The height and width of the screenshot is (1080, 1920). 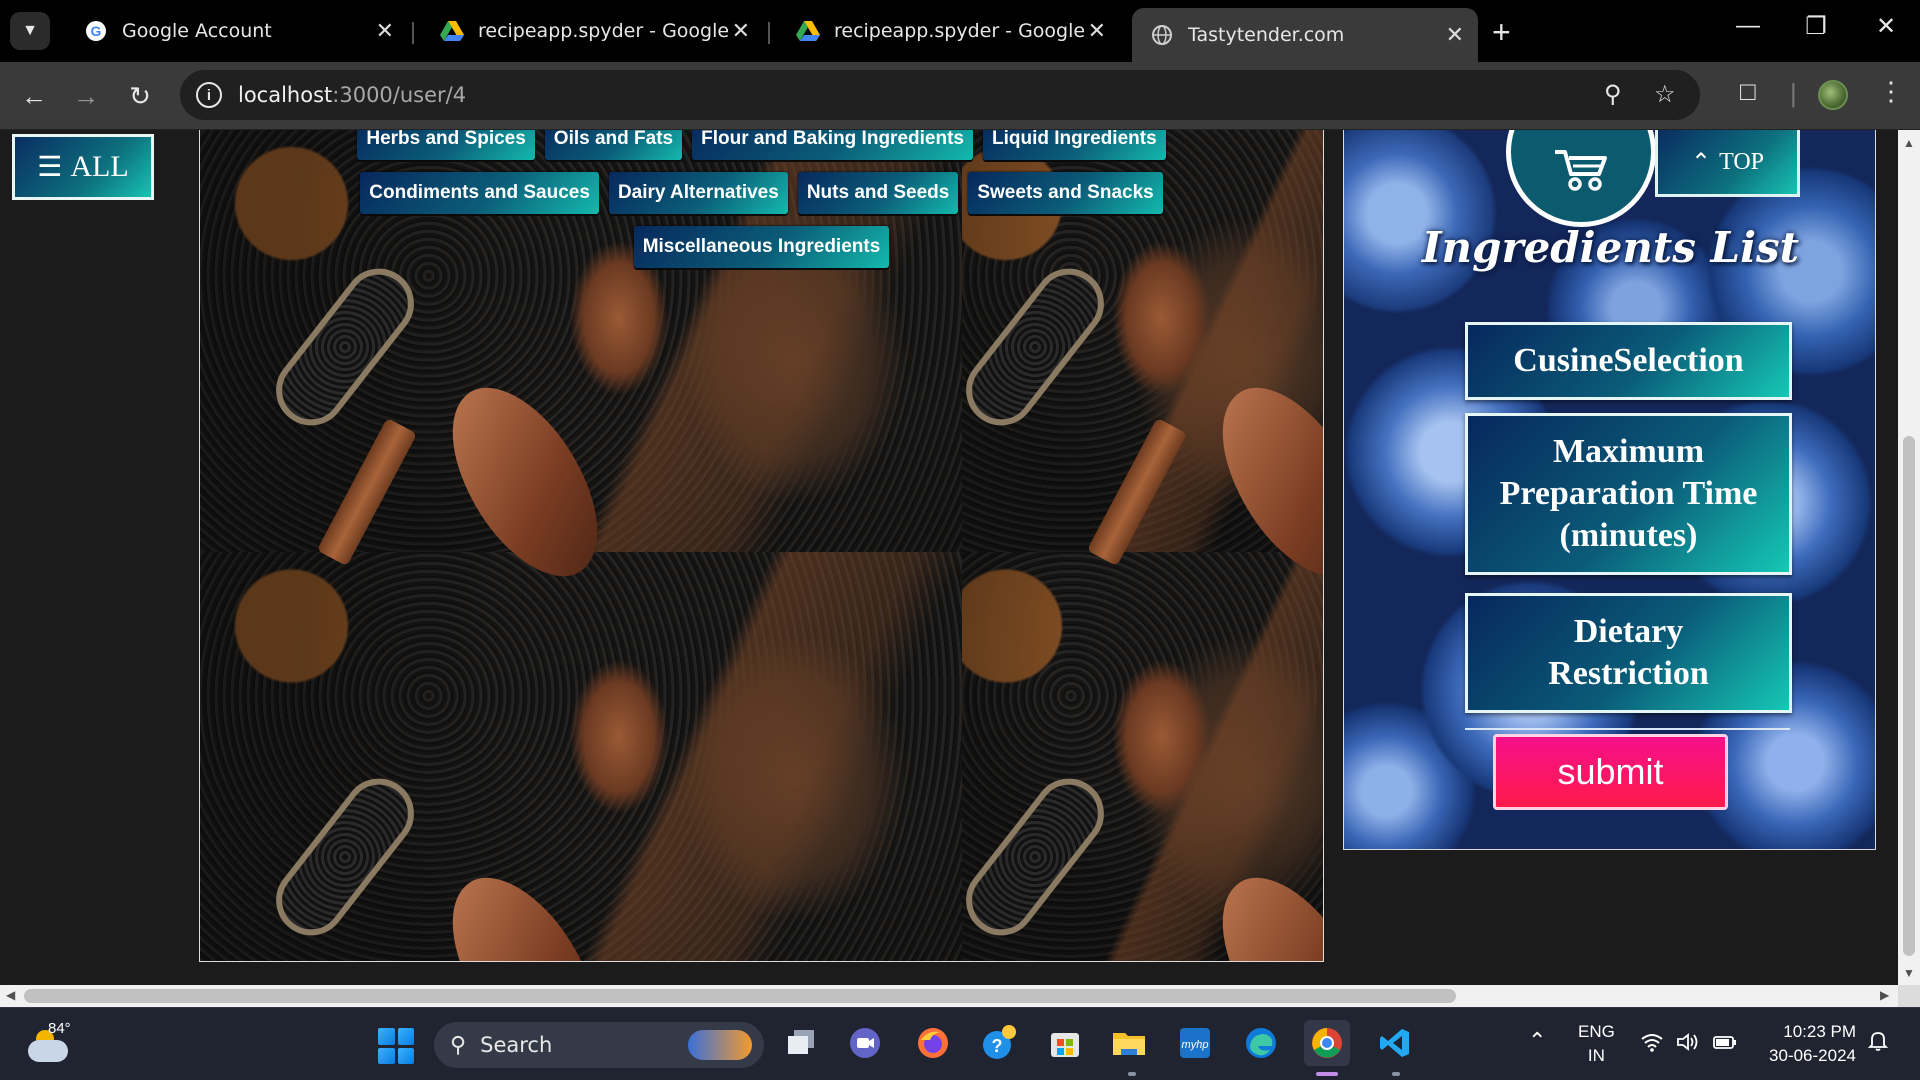 What do you see at coordinates (761, 247) in the screenshot?
I see `category-miscellaneous: Miscellaneous Ingredients` at bounding box center [761, 247].